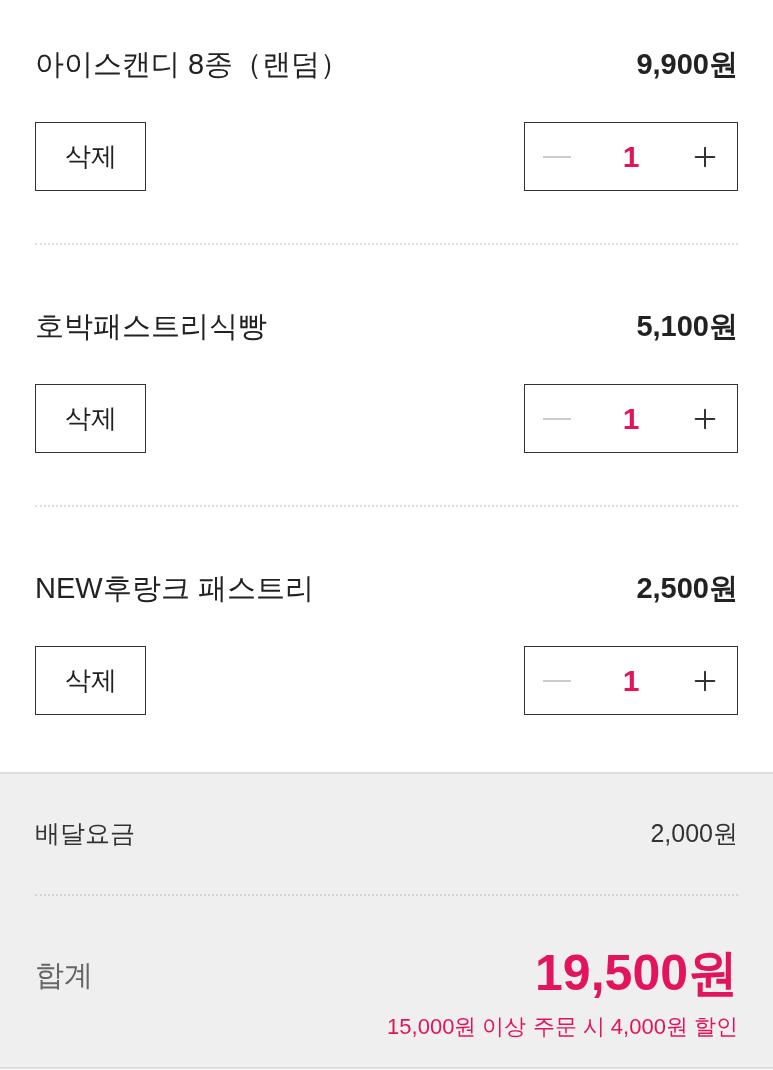 This screenshot has width=773, height=1070. Describe the element at coordinates (687, 589) in the screenshot. I see `product-price: 2,500원` at that location.